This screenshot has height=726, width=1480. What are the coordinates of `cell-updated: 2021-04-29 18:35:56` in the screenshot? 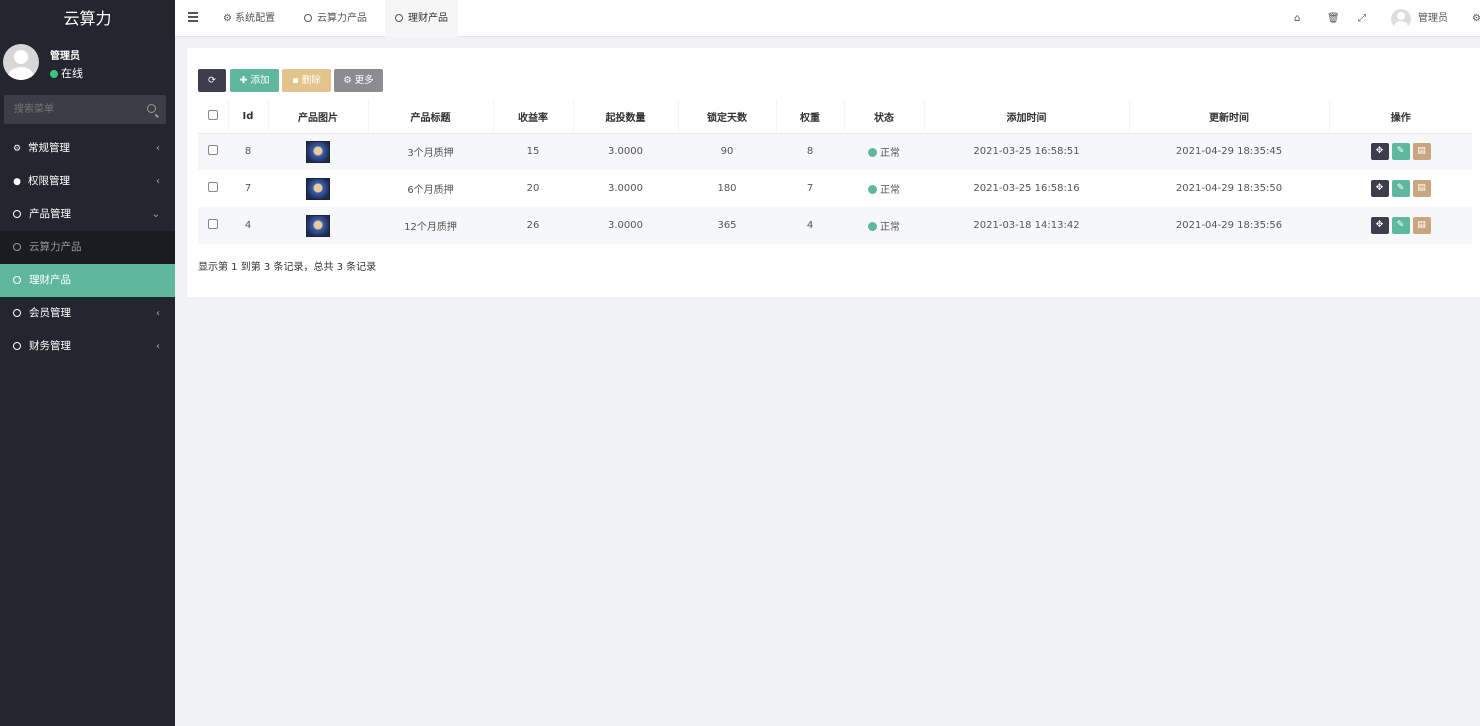 It's located at (1229, 225).